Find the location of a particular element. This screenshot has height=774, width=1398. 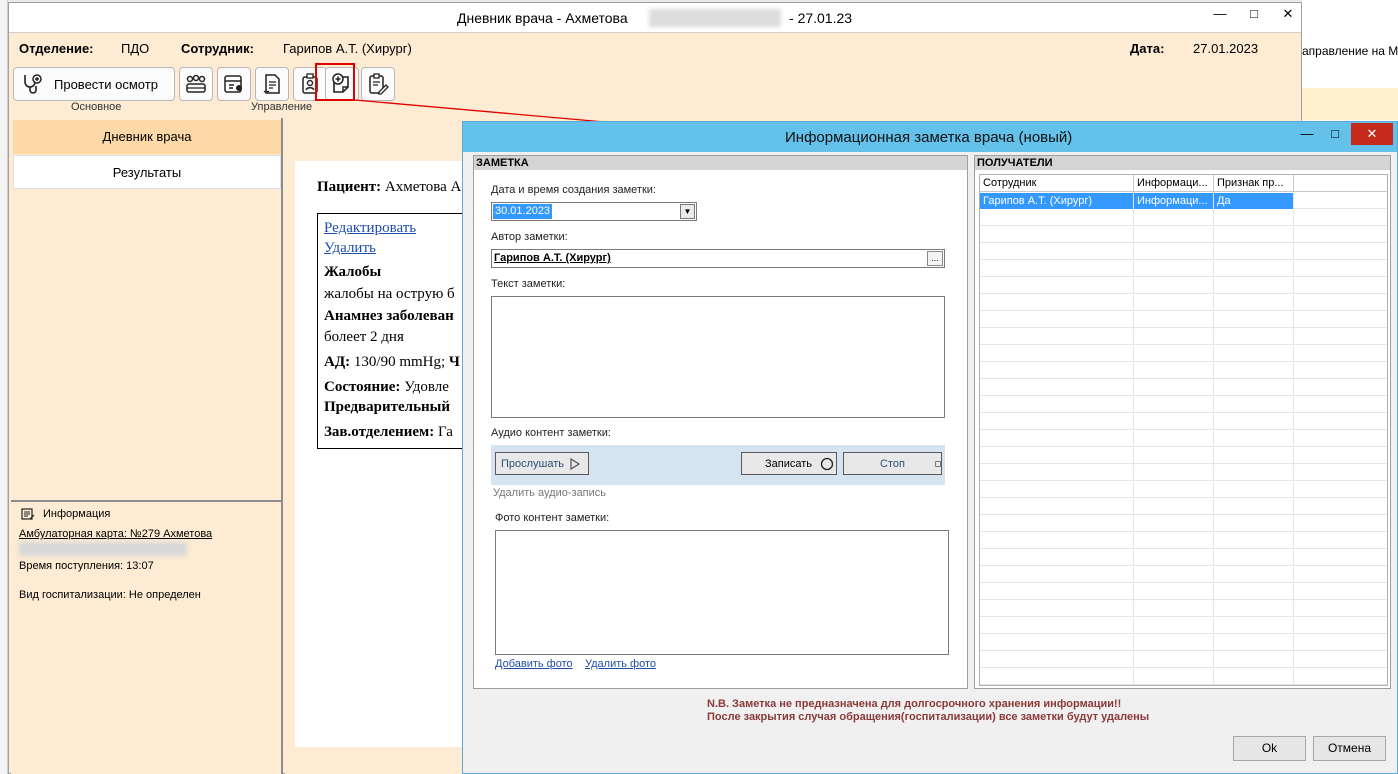

table-row: Гарипов А.Т. (Хирург) Информаци... Да is located at coordinates (1183, 201).